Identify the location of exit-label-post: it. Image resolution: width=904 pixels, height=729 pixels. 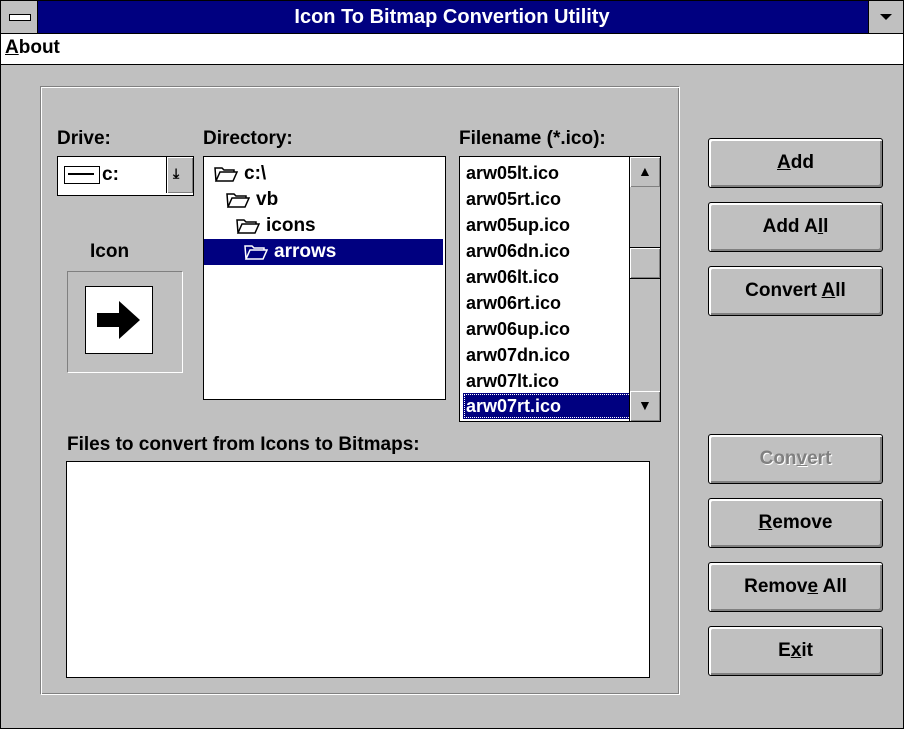
(807, 650).